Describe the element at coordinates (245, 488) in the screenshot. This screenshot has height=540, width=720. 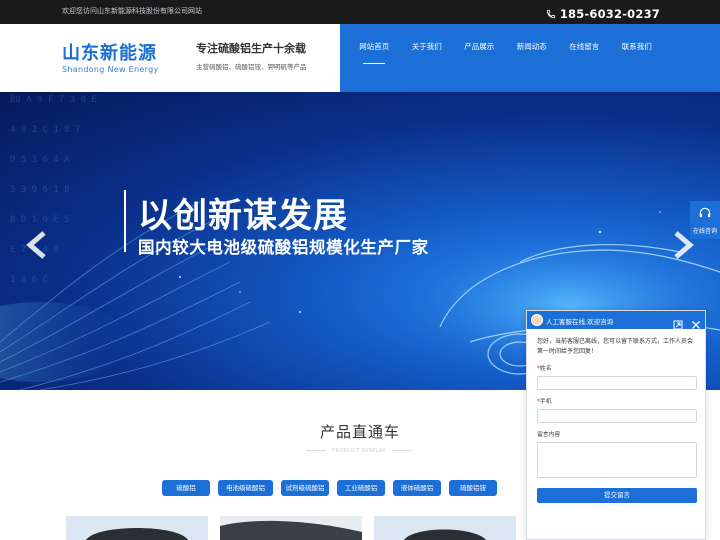
I see `category-button: 电池级硫酸铝` at that location.